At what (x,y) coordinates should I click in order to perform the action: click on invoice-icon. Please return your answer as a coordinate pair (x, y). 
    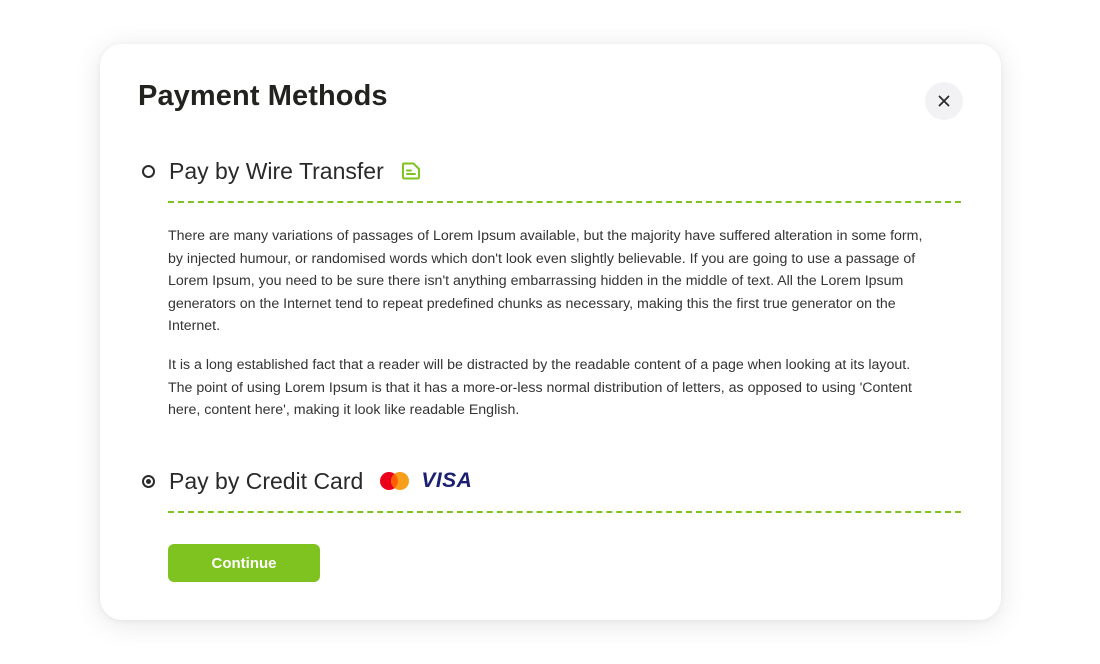
    Looking at the image, I should click on (411, 171).